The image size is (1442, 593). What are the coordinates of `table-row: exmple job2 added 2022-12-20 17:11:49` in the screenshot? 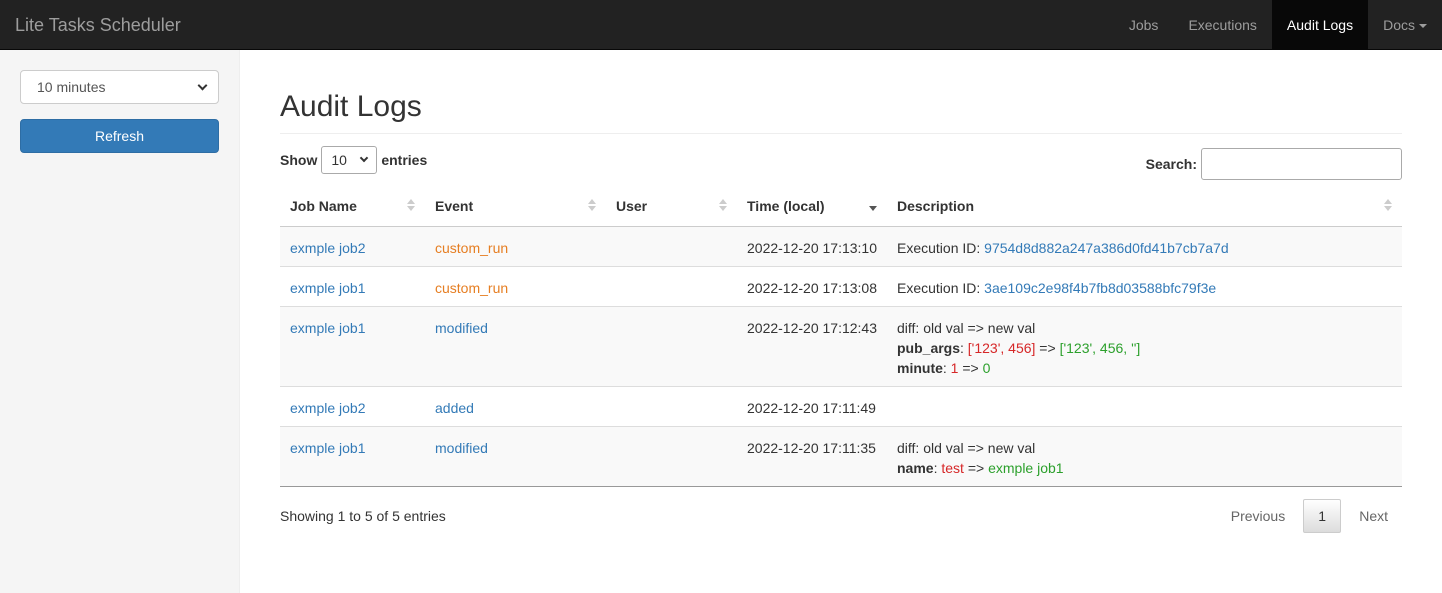 It's located at (841, 405).